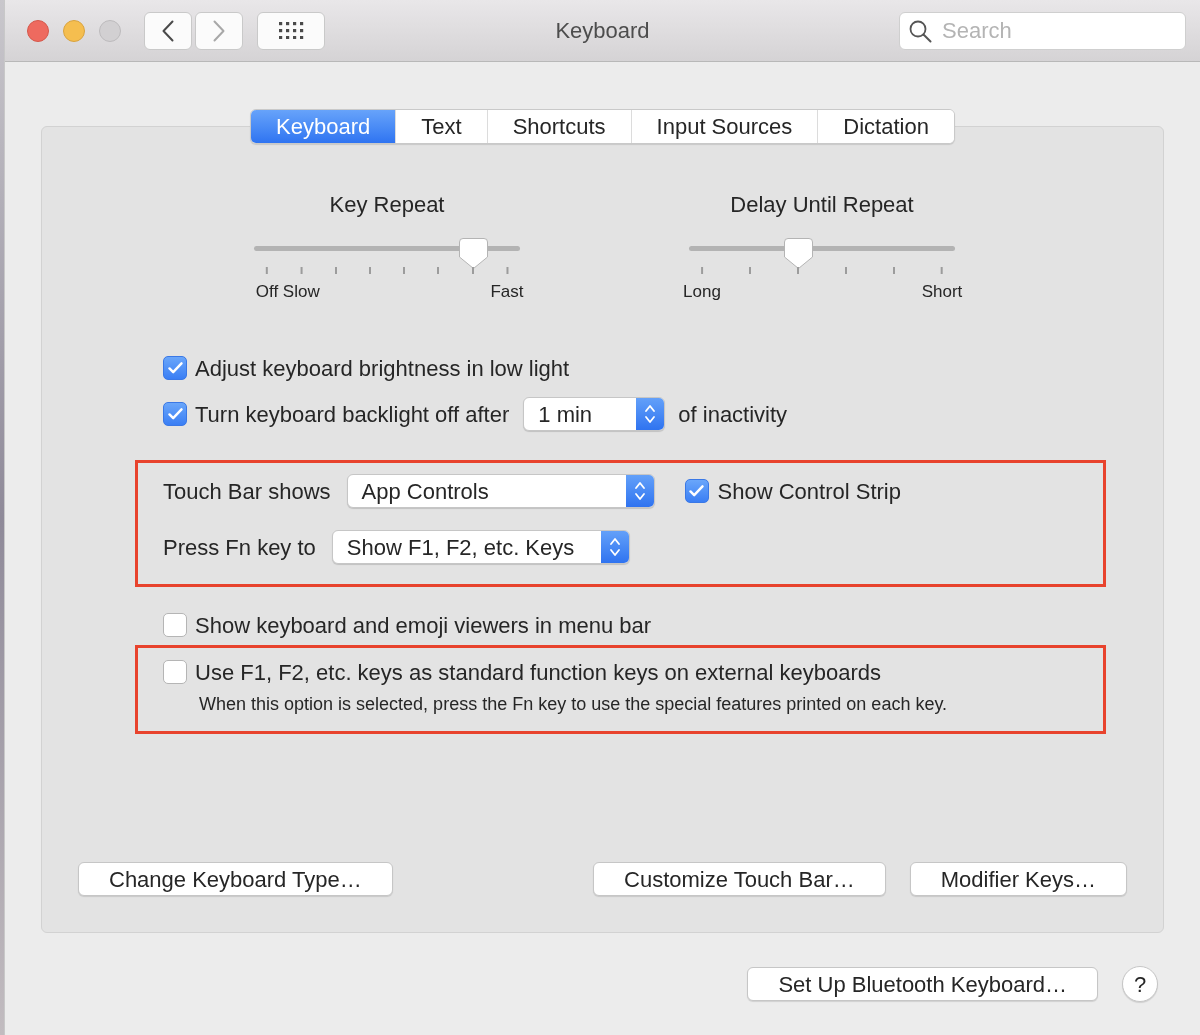 The height and width of the screenshot is (1035, 1200). What do you see at coordinates (594, 414) in the screenshot?
I see `popup-menu: 1 min` at bounding box center [594, 414].